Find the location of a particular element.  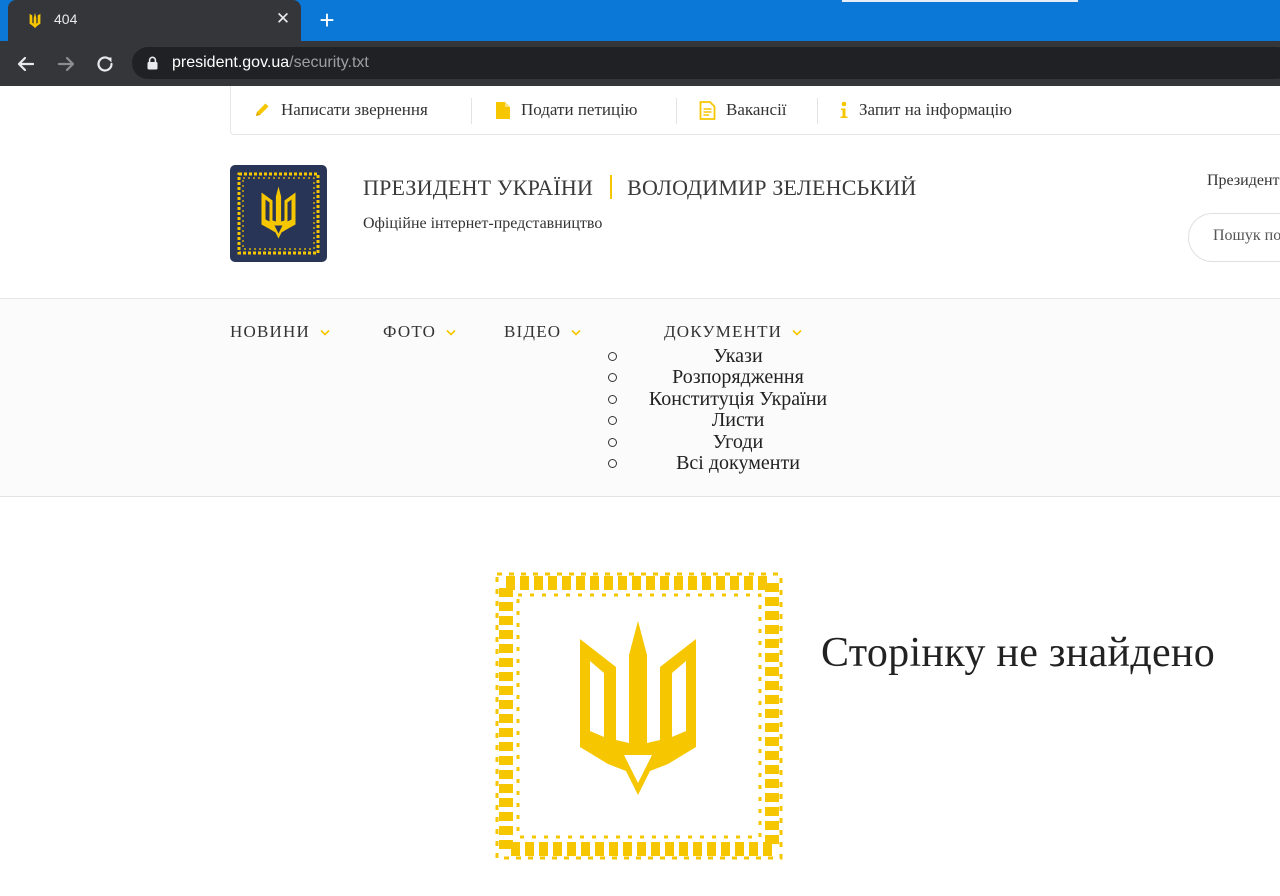

util-item-label: Подати петицію is located at coordinates (579, 109).